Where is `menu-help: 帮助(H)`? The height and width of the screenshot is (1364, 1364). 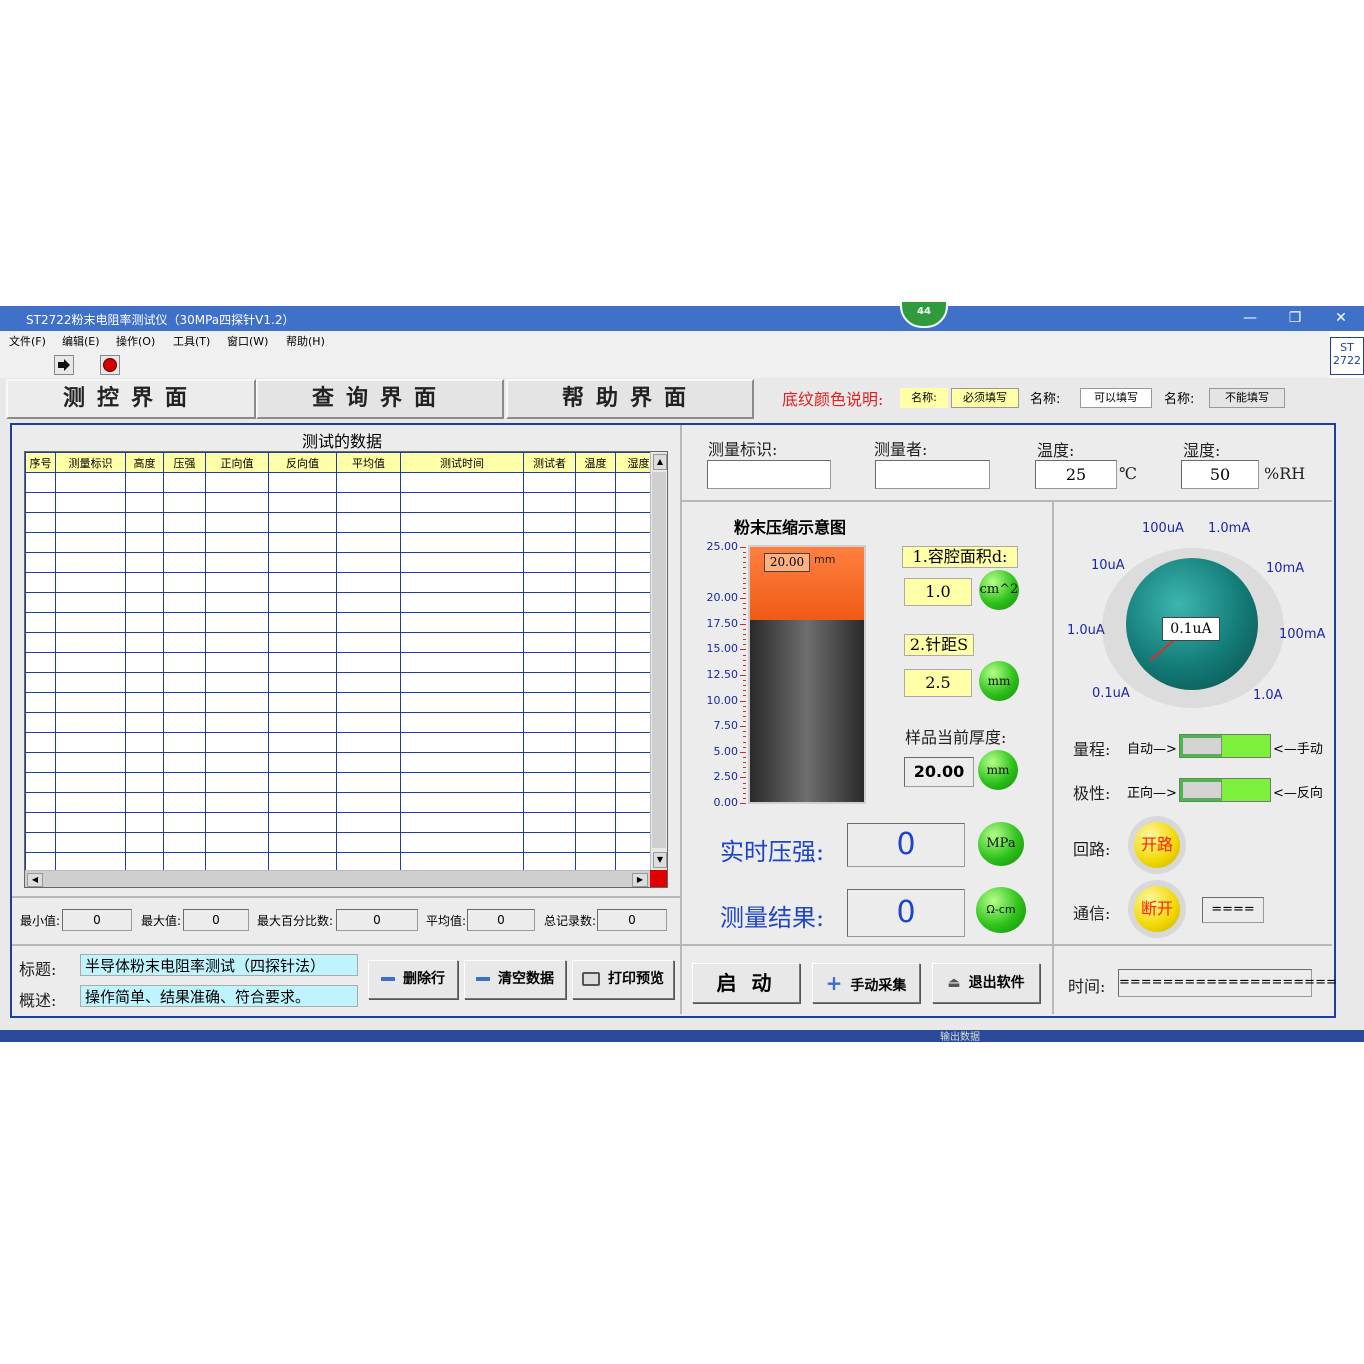 menu-help: 帮助(H) is located at coordinates (305, 341).